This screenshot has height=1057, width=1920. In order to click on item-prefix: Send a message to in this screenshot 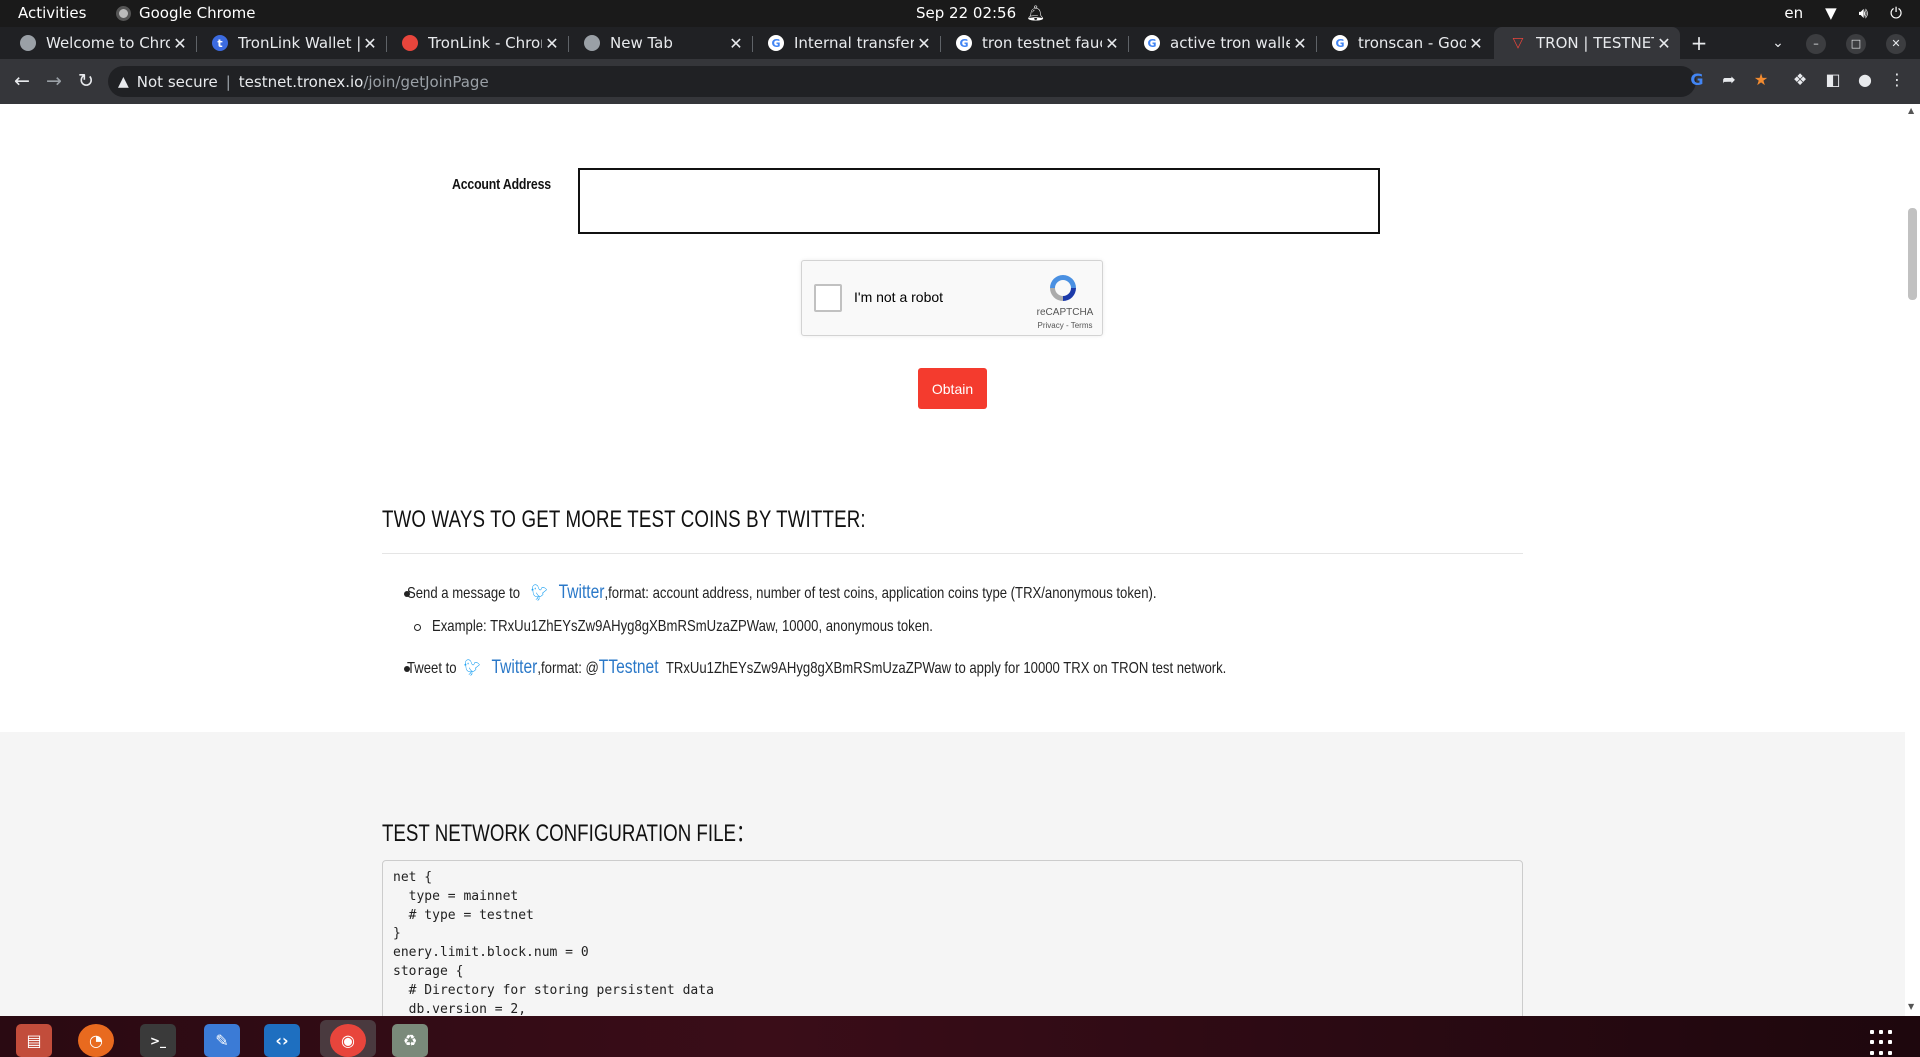, I will do `click(464, 593)`.